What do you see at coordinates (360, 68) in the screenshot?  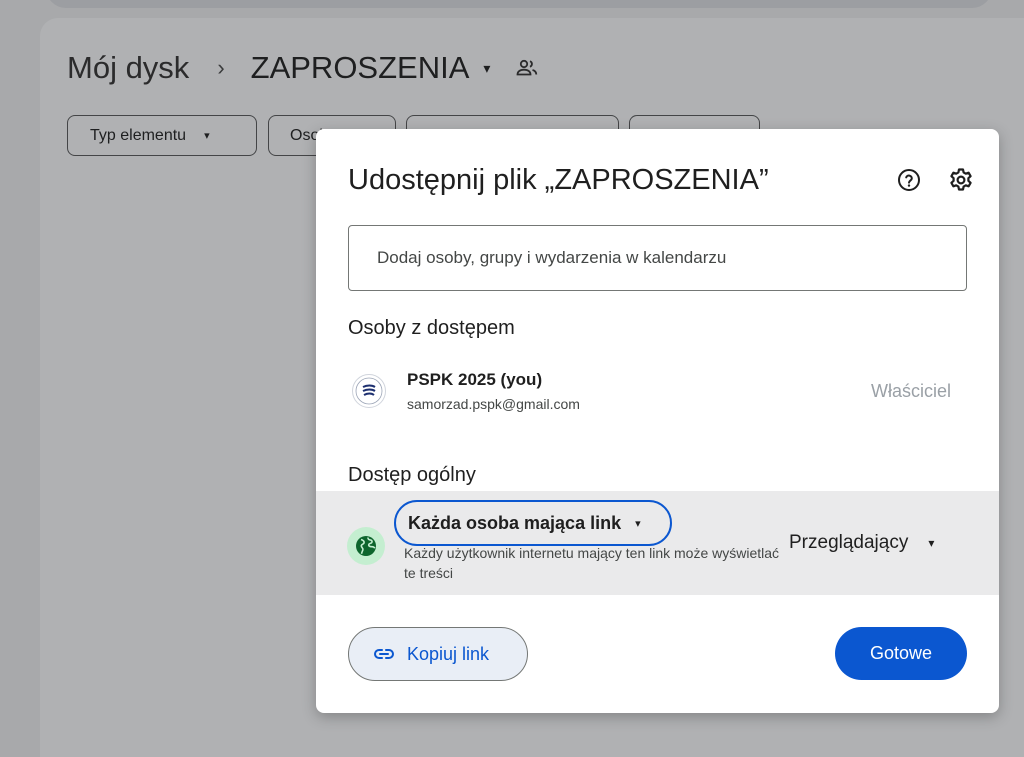 I see `breadcrumb-current-folder: ZAPROSZENIA` at bounding box center [360, 68].